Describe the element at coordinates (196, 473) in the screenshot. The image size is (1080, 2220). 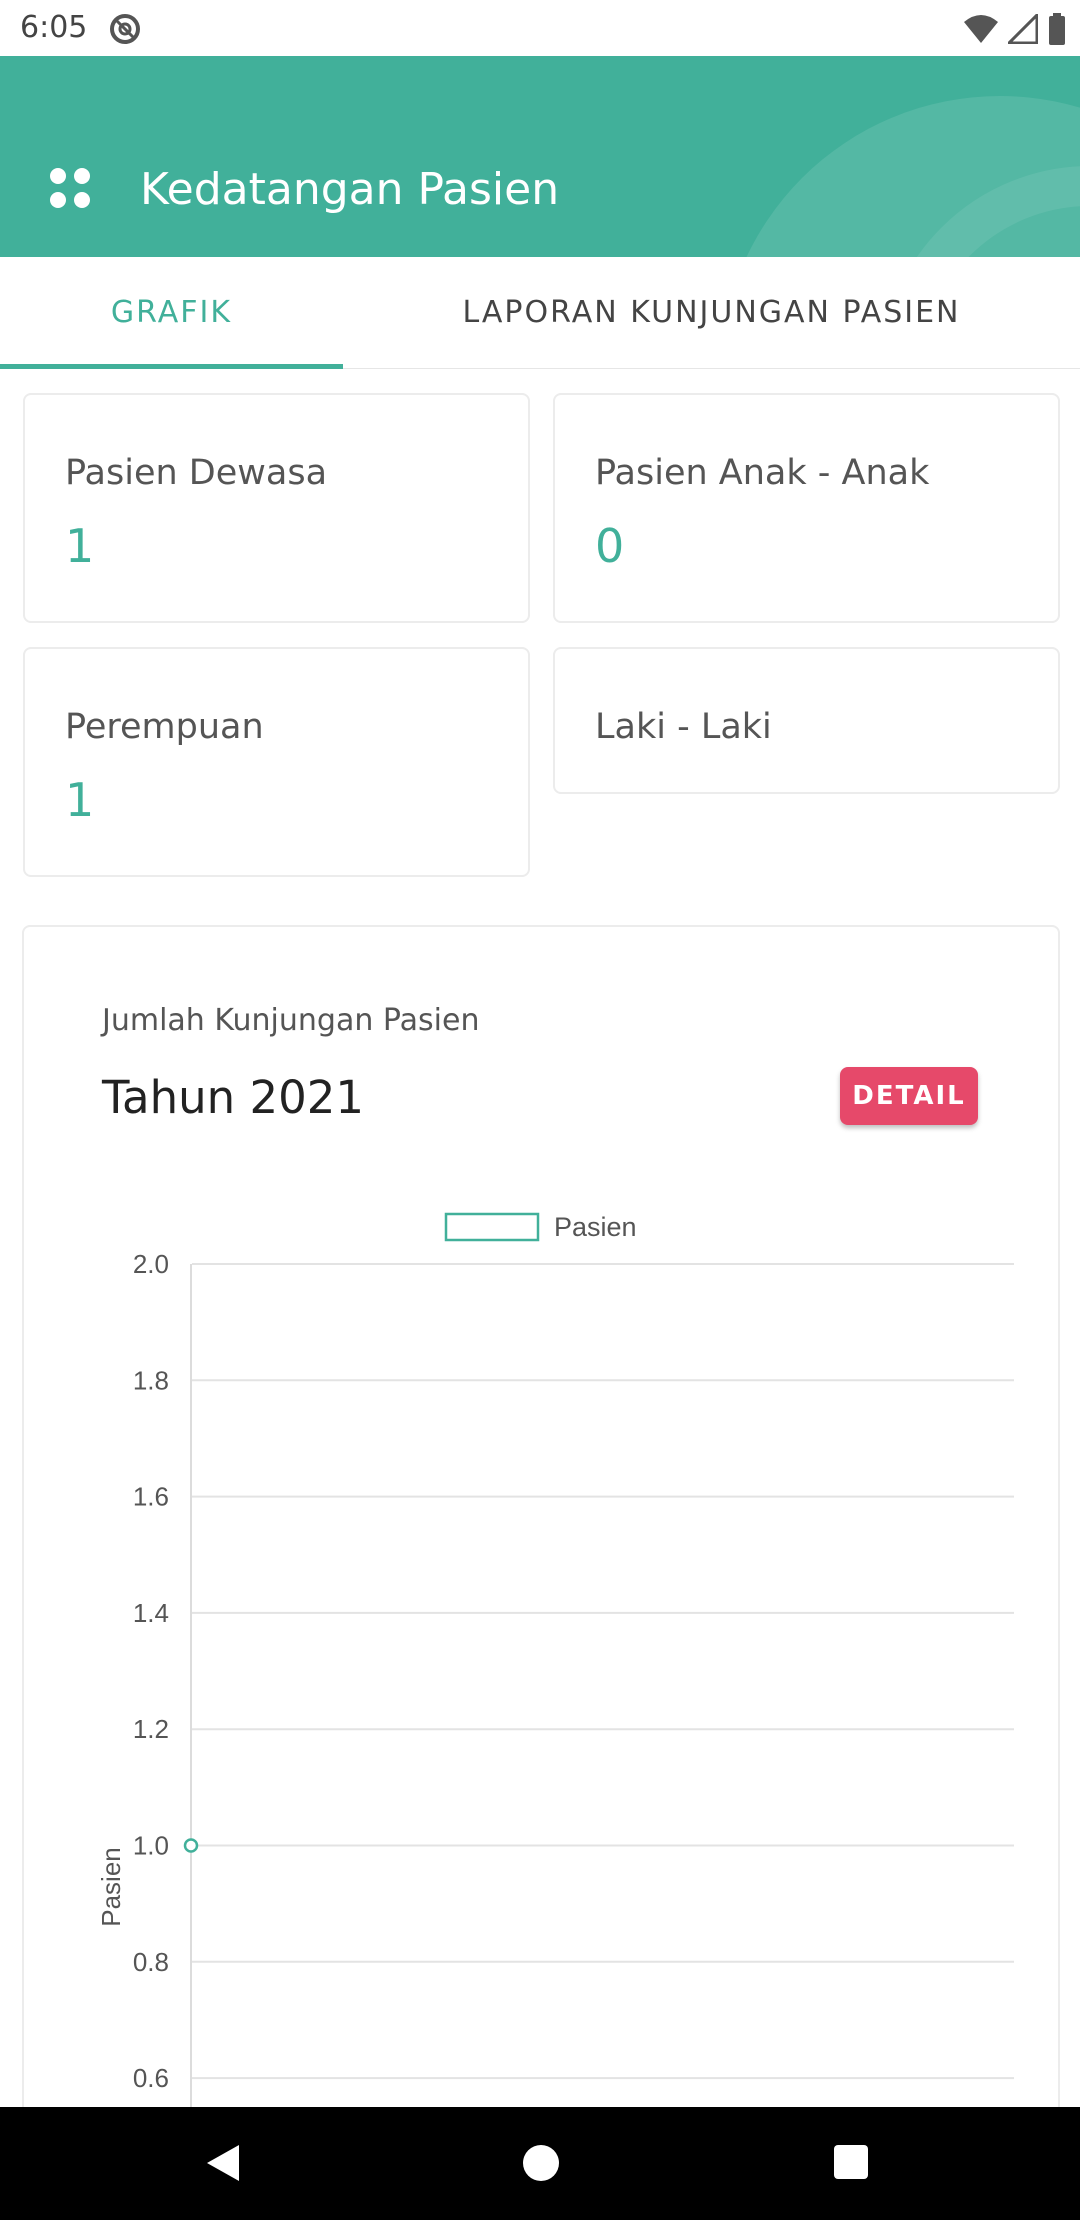
I see `stat-label: Pasien Dewasa` at that location.